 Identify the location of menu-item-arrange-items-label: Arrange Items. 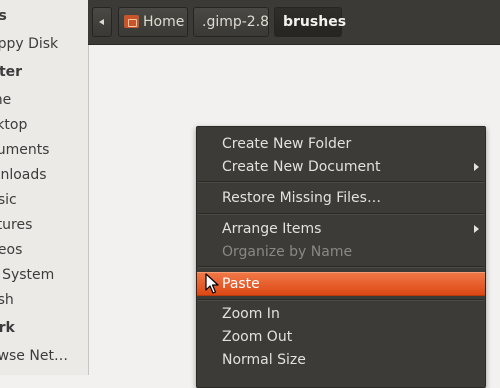
(272, 229).